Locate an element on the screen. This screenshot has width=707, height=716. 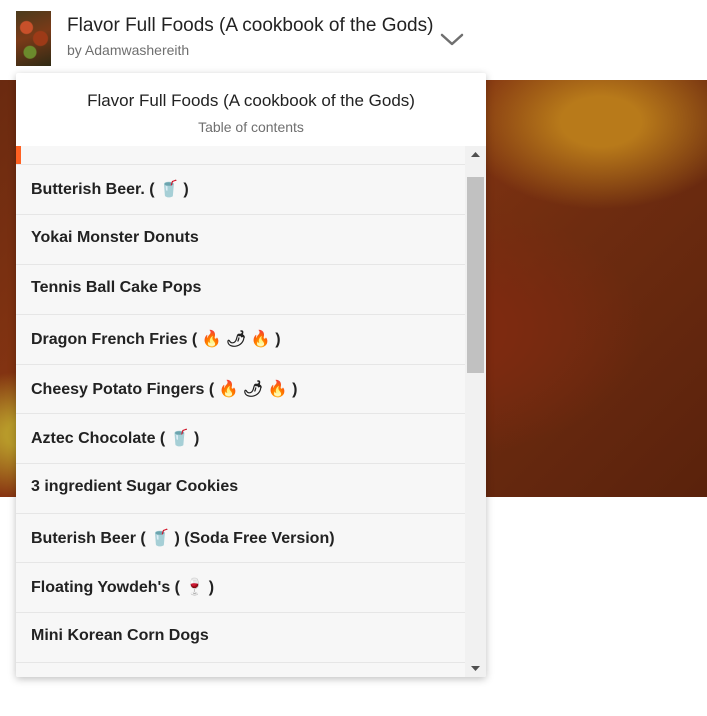
toc-item: Butterish Beer. ( 🥤 ) is located at coordinates (240, 188).